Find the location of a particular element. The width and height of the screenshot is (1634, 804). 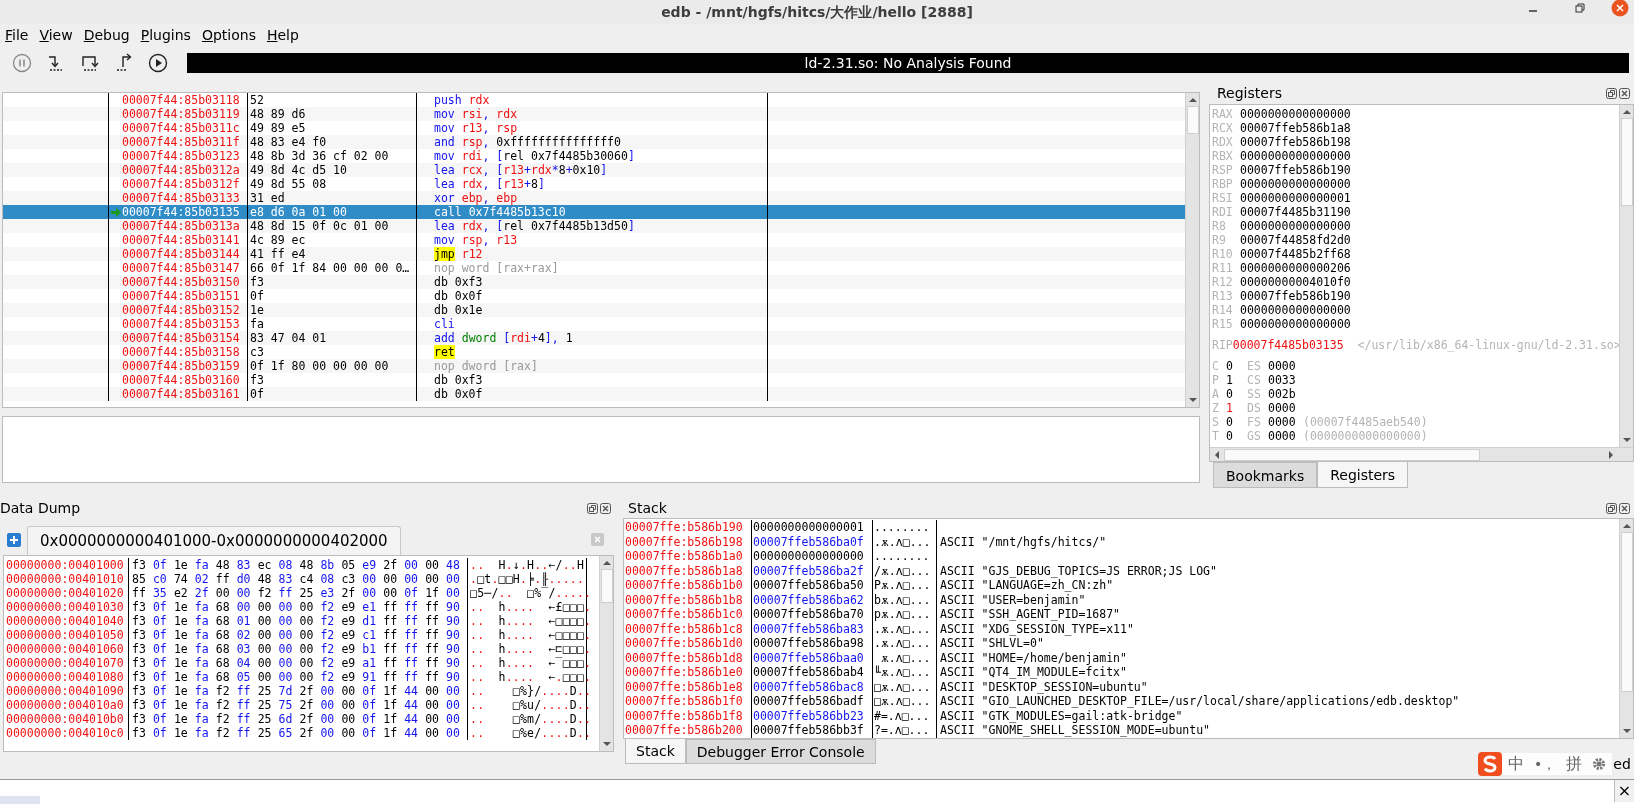

disassembly-row: 00007f44:85b03154 83 47 04 01 add dword [rdi+4], 1 is located at coordinates (594, 338).